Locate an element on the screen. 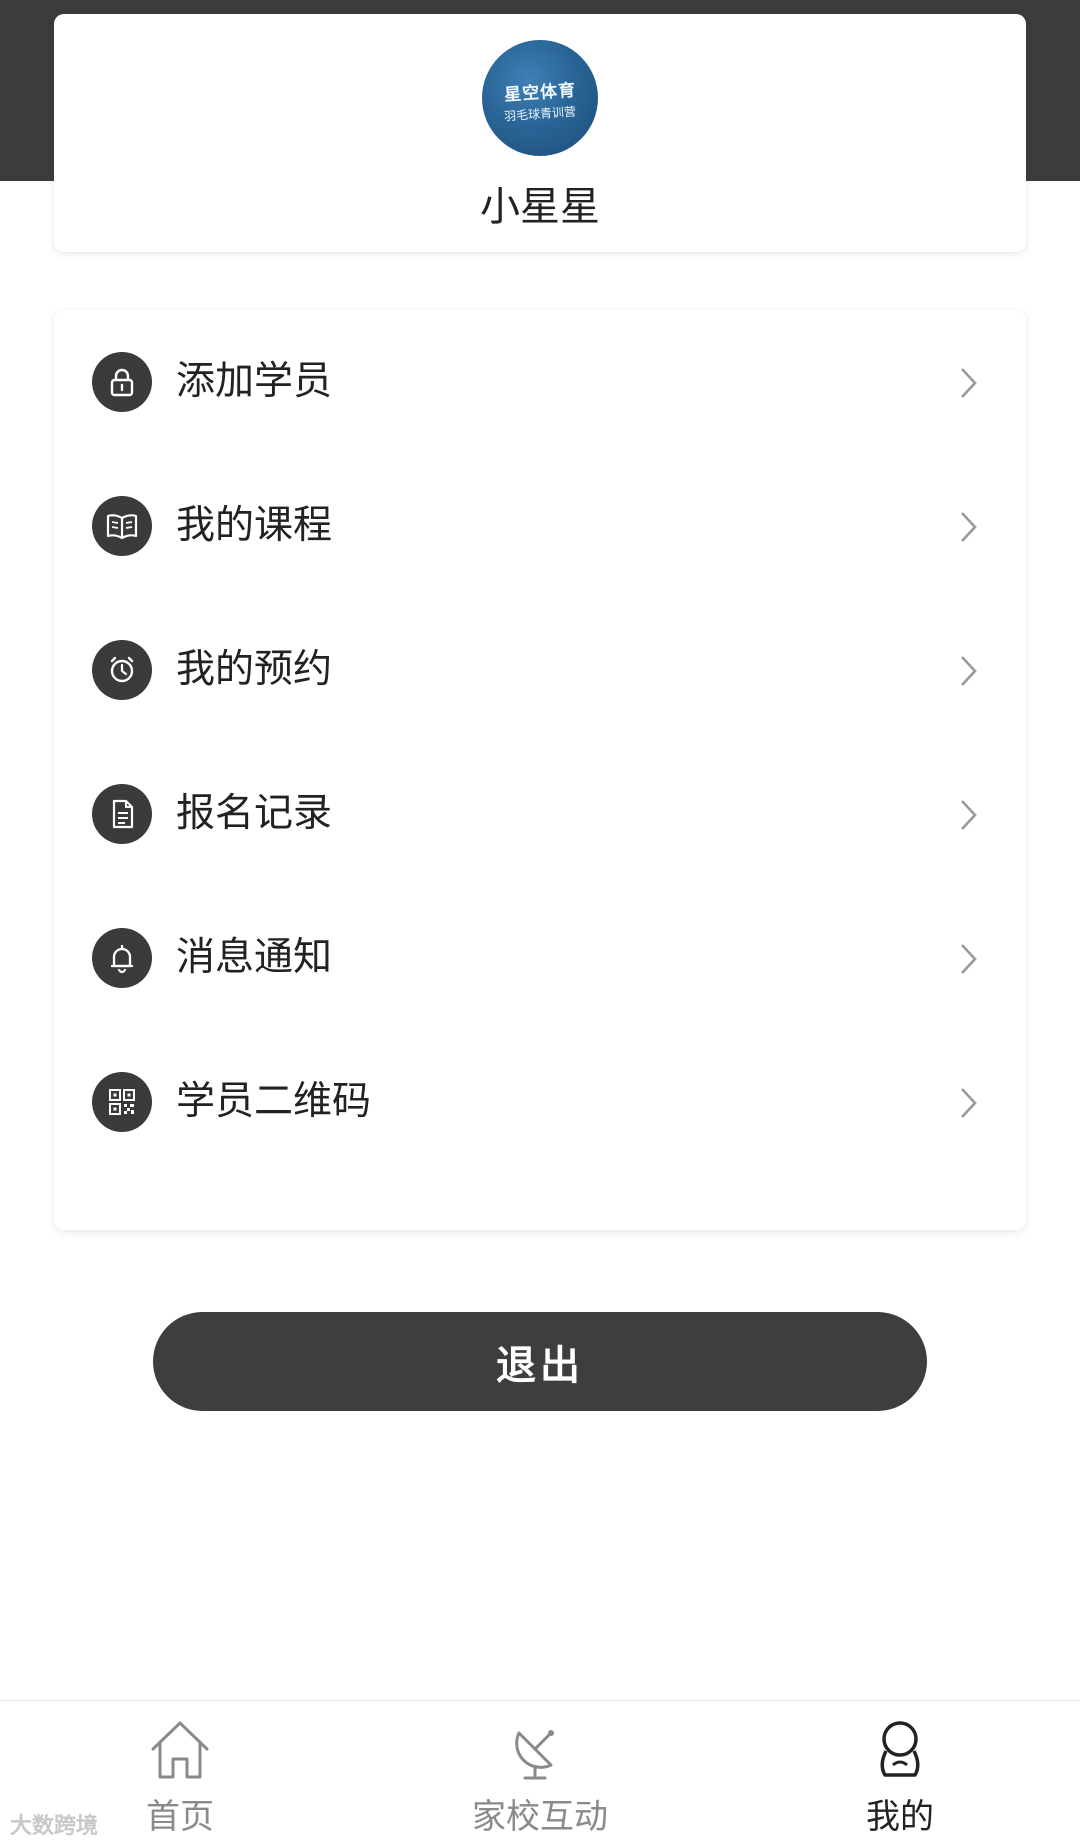 Image resolution: width=1080 pixels, height=1846 pixels. tab-bar: 首页 家校互动 我的 is located at coordinates (540, 1773).